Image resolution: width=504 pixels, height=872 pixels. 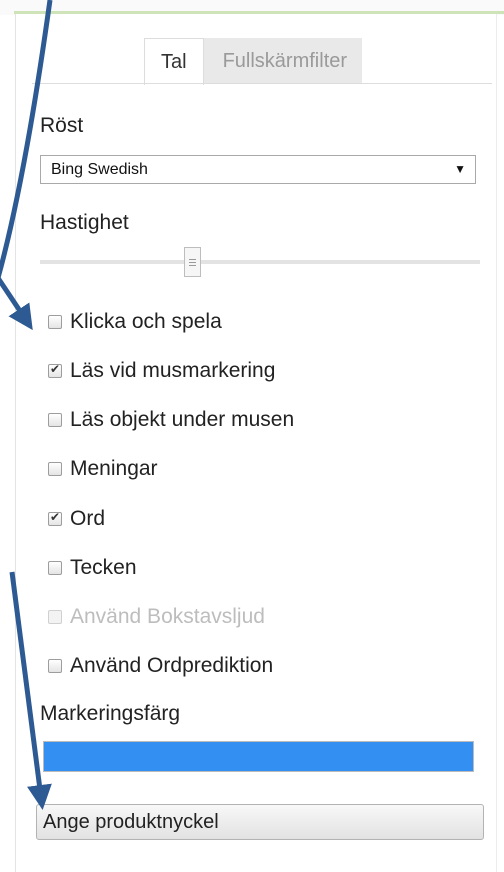 What do you see at coordinates (174, 61) in the screenshot?
I see `tab-speech: Tal` at bounding box center [174, 61].